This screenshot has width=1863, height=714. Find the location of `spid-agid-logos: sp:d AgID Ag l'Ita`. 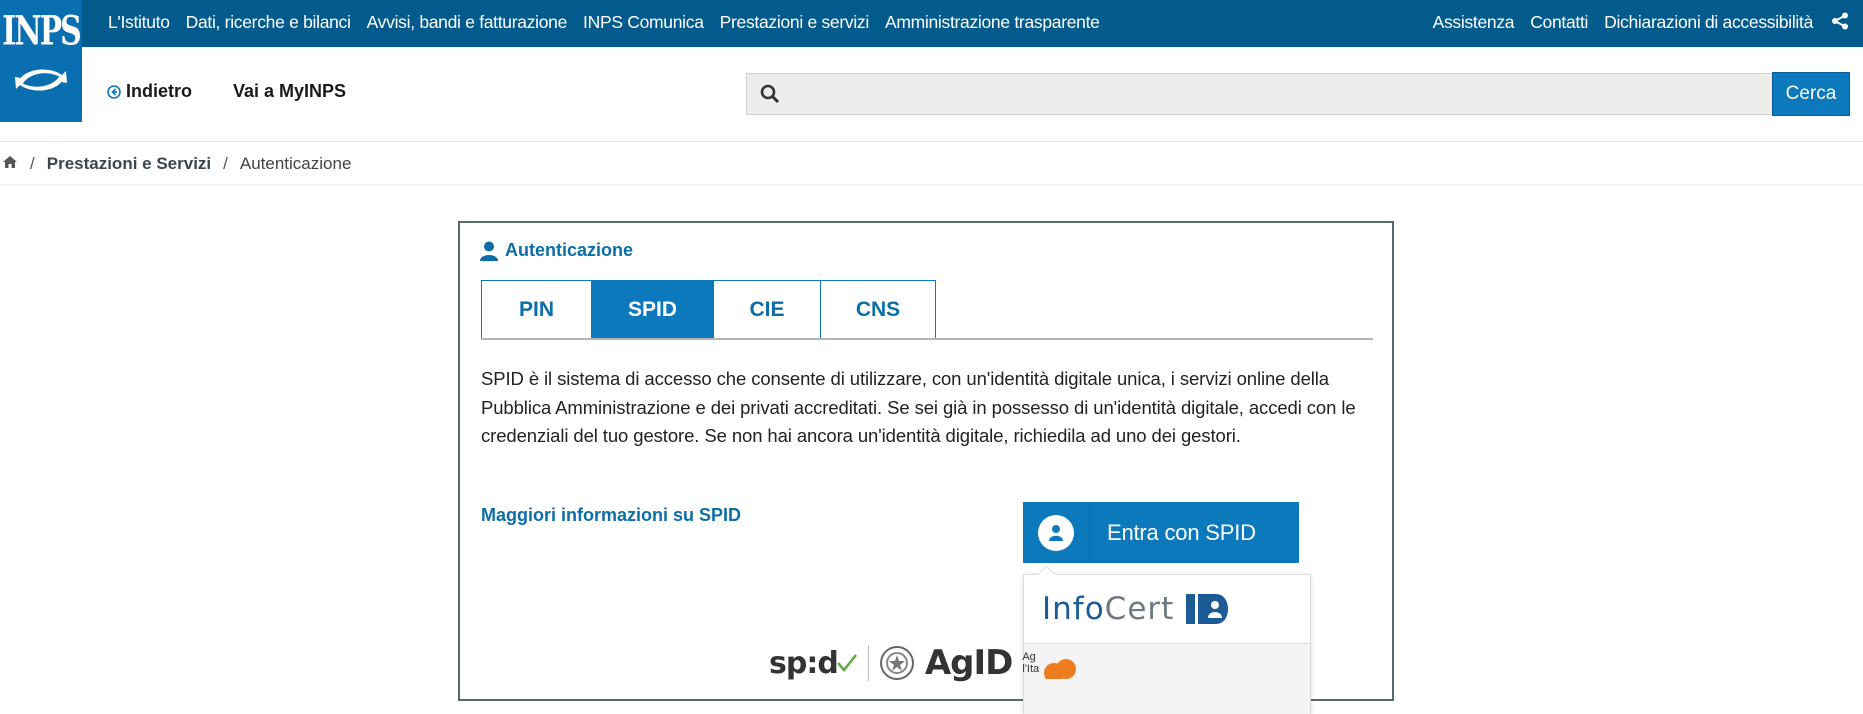

spid-agid-logos: sp:d AgID Ag l'Ita is located at coordinates (904, 663).